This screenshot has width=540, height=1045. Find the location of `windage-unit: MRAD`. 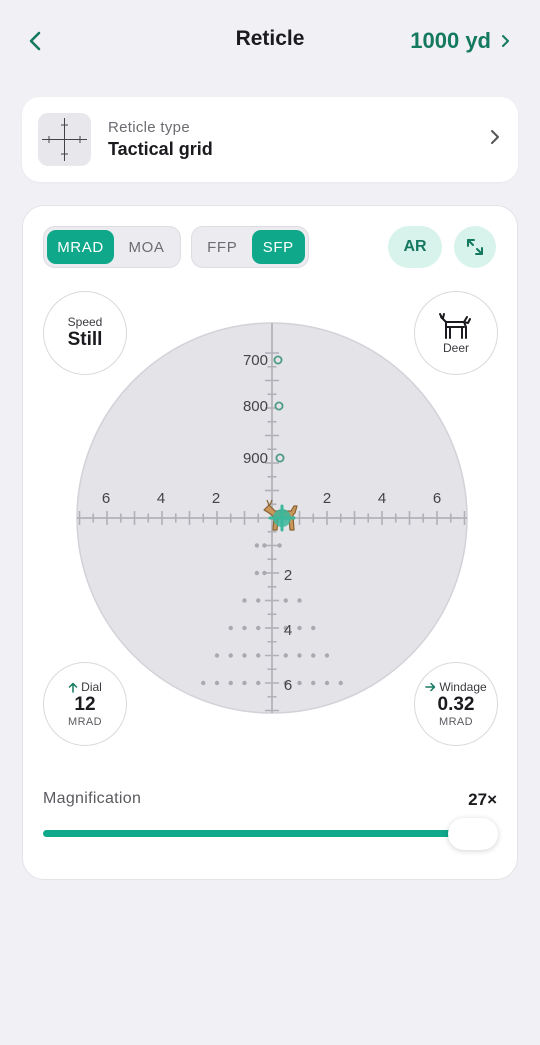

windage-unit: MRAD is located at coordinates (456, 722).